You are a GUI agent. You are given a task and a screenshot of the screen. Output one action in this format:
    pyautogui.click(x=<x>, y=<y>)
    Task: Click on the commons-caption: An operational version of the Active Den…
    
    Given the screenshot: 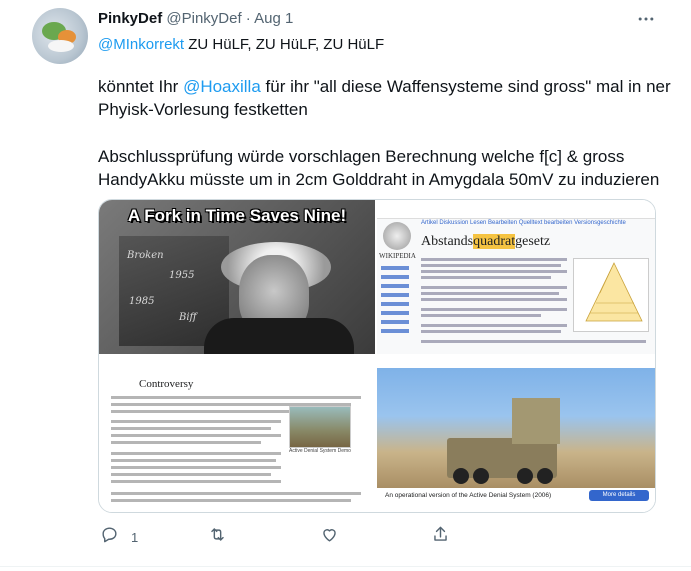 What is the action you would take?
    pyautogui.click(x=468, y=495)
    